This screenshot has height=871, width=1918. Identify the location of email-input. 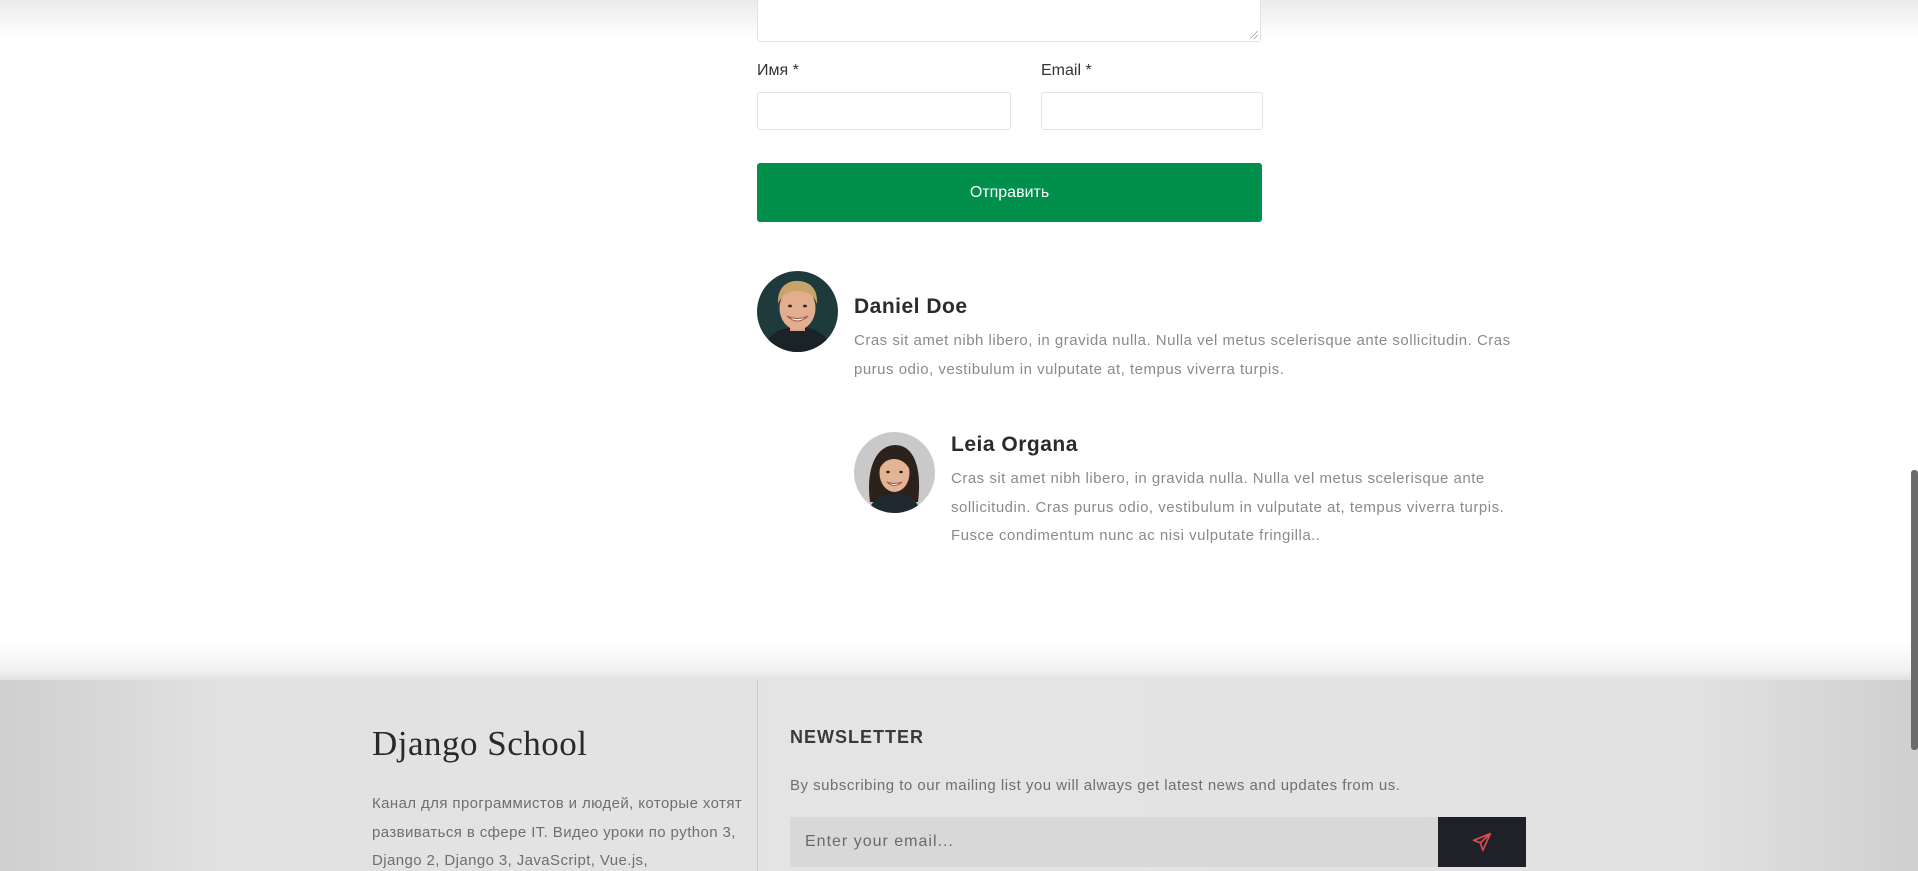
(1152, 111).